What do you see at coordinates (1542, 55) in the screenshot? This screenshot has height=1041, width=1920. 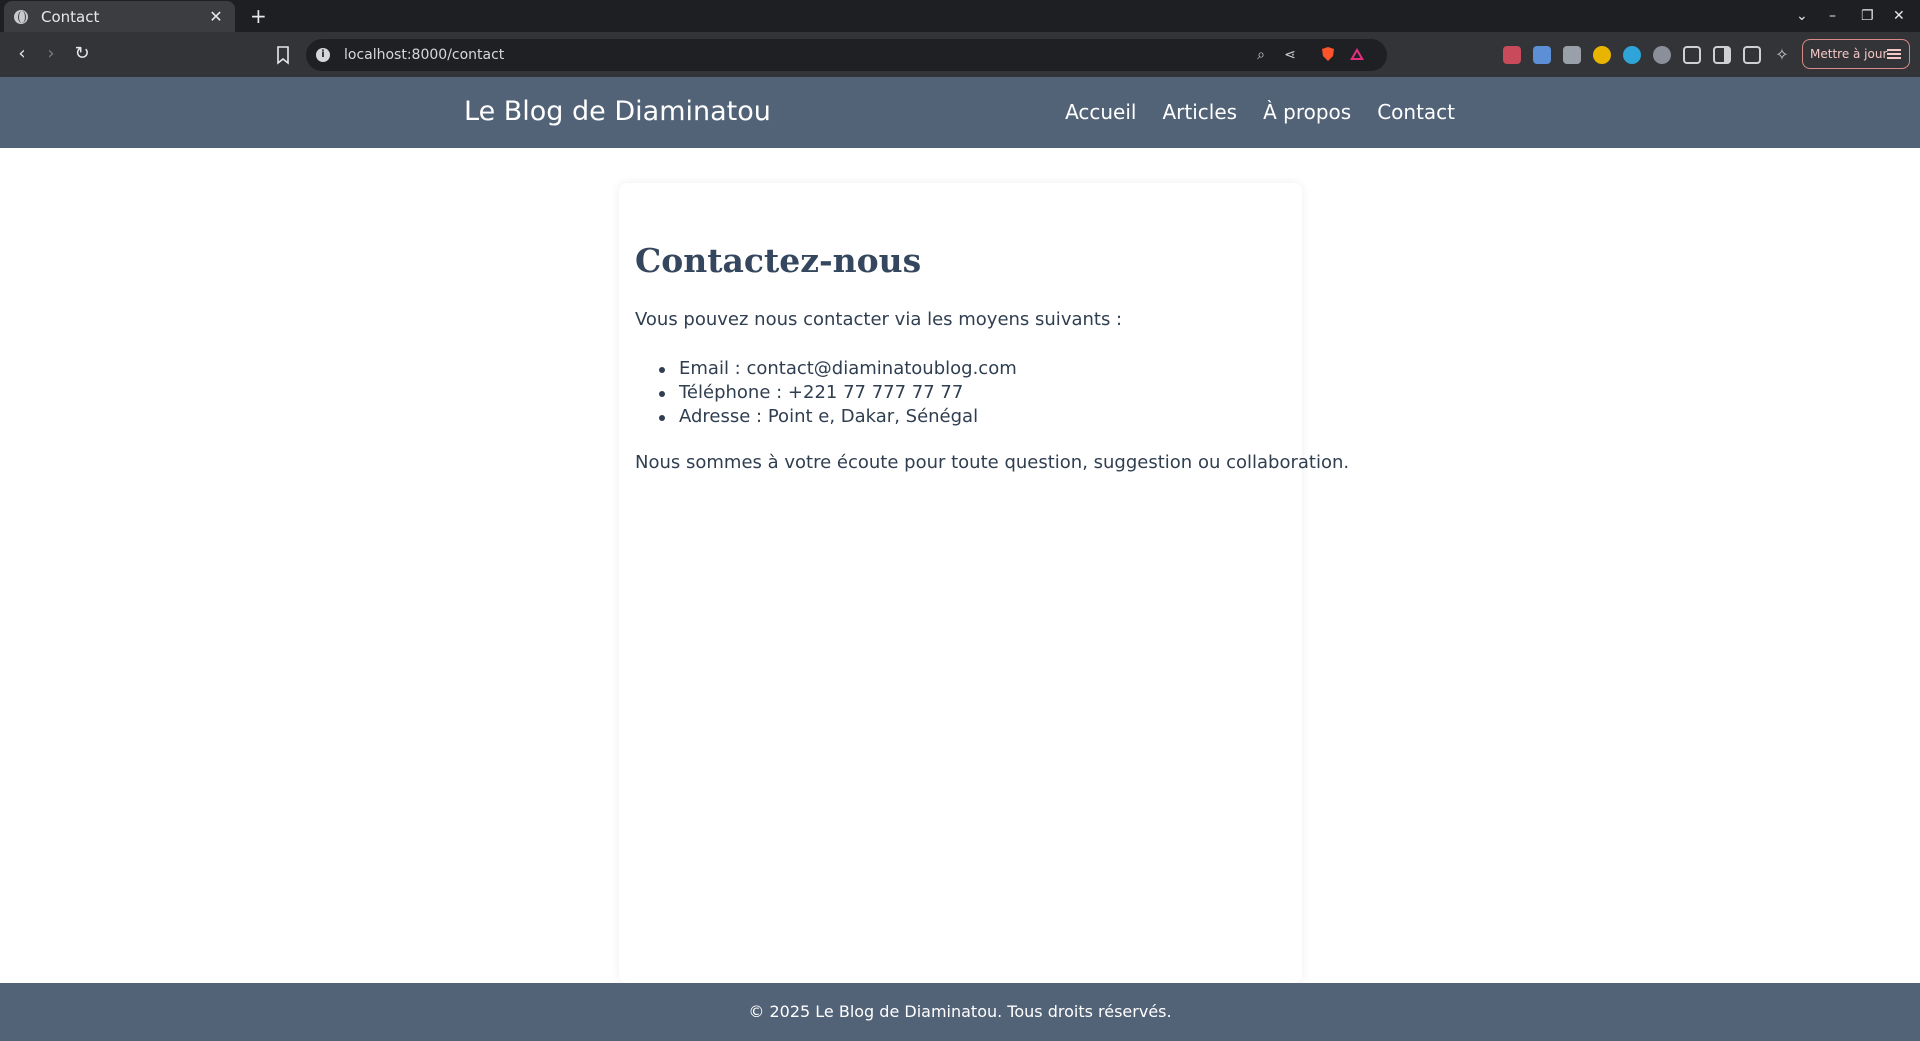 I see `extension-camera-icon` at bounding box center [1542, 55].